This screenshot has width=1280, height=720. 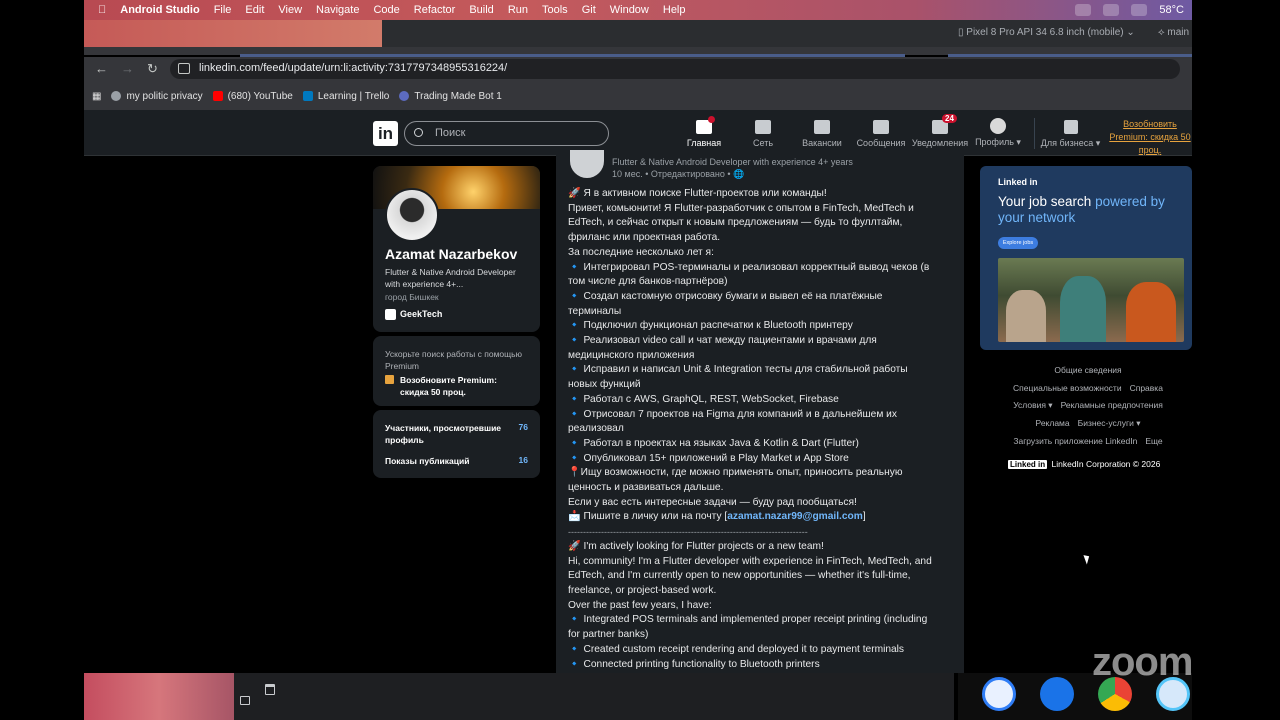 I want to click on copyright-text: LinkedIn Corporation © 2026, so click(x=1106, y=464).